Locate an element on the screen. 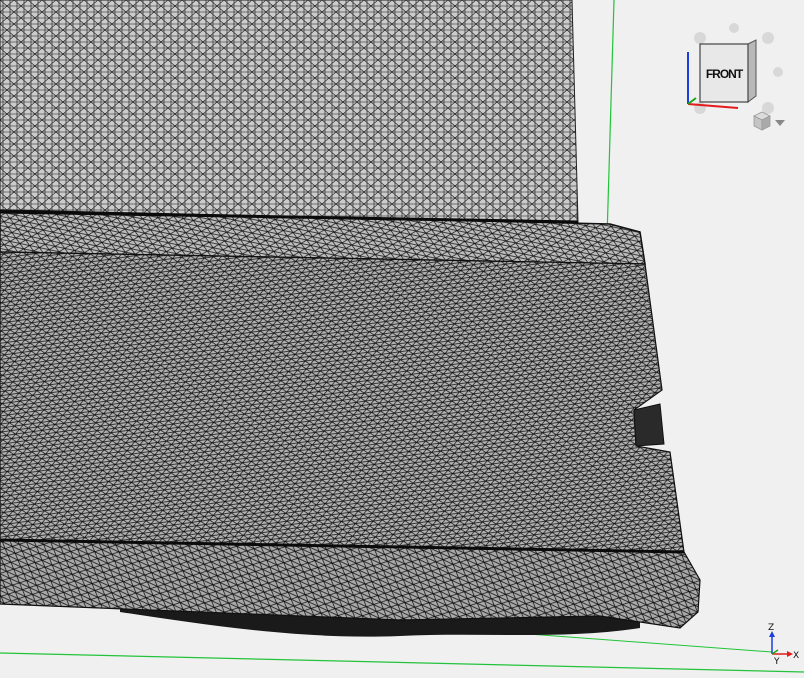 The height and width of the screenshot is (678, 804). mesh-notch is located at coordinates (649, 425).